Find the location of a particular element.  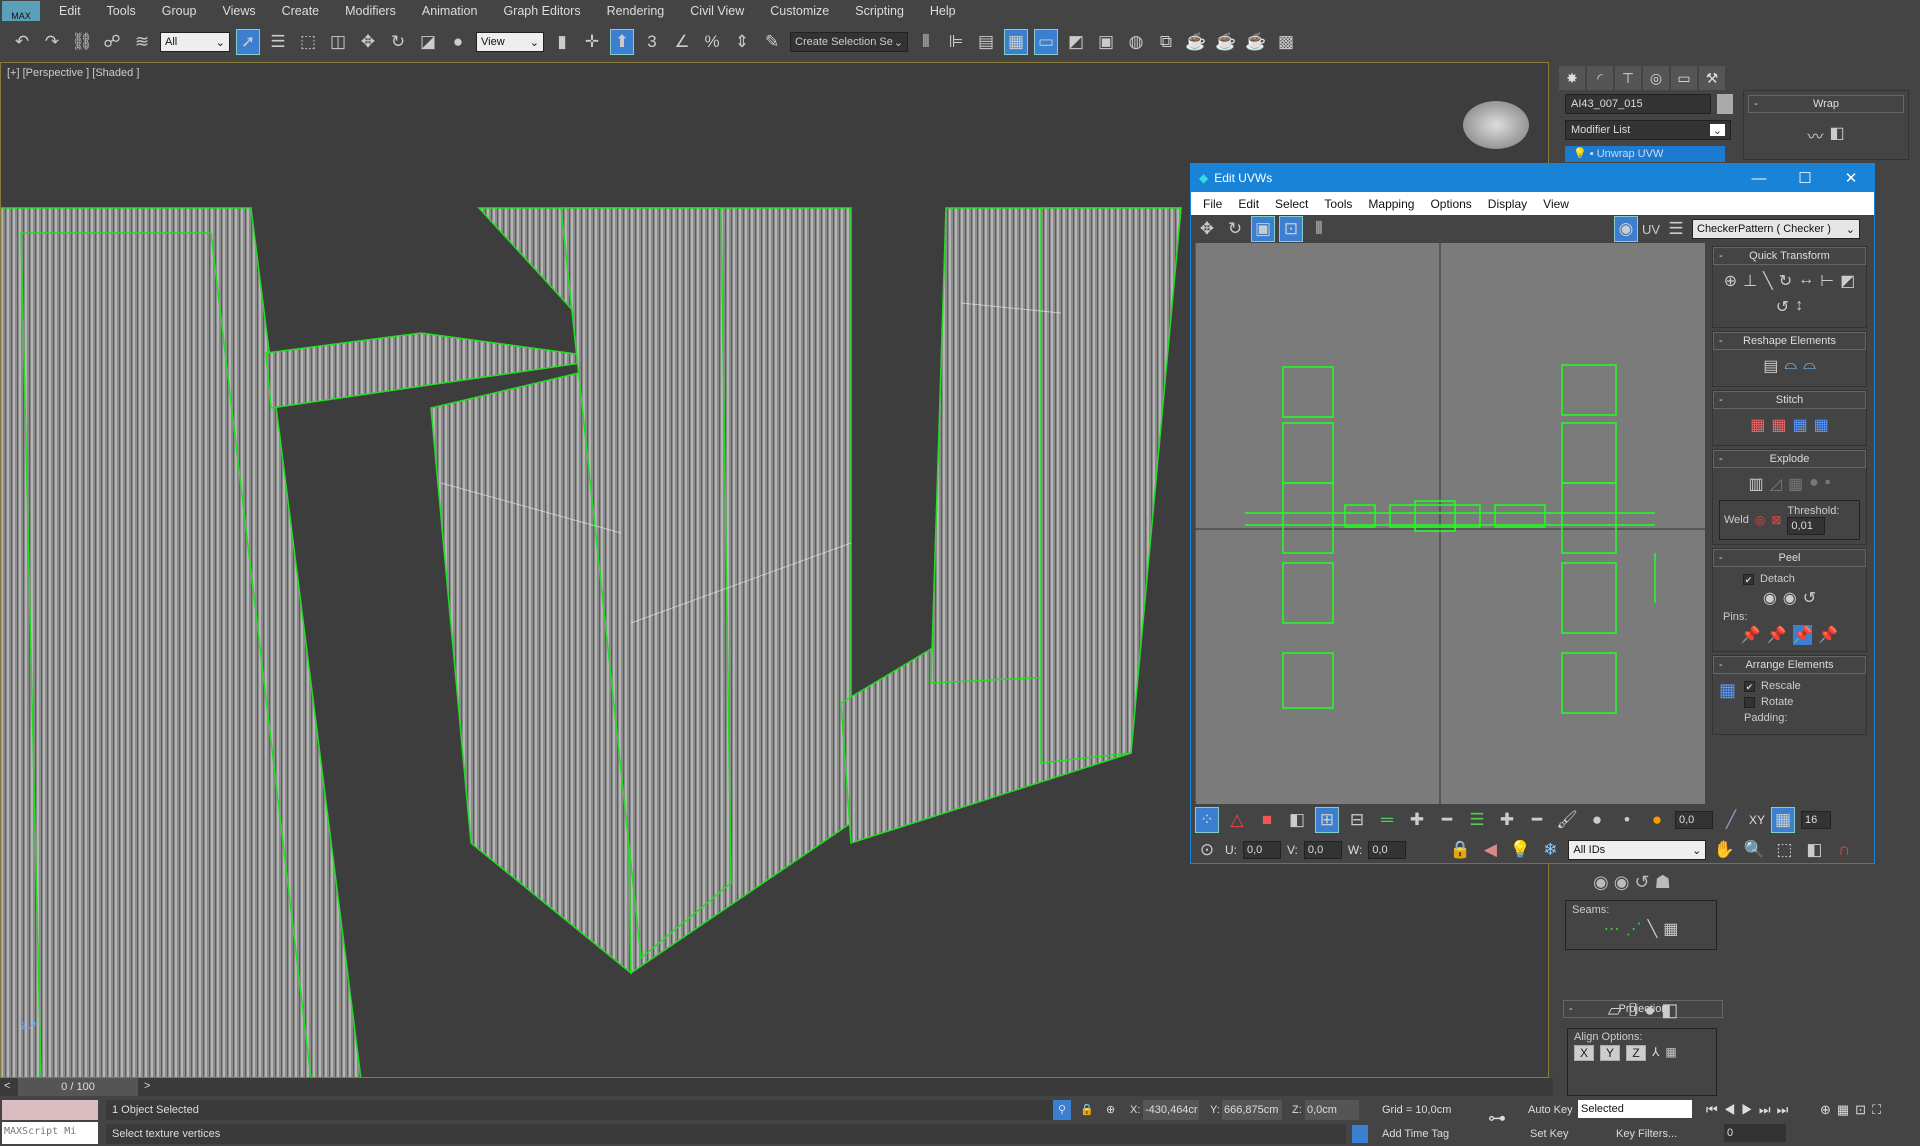

v-spinner: 0,0 is located at coordinates (1322, 850).